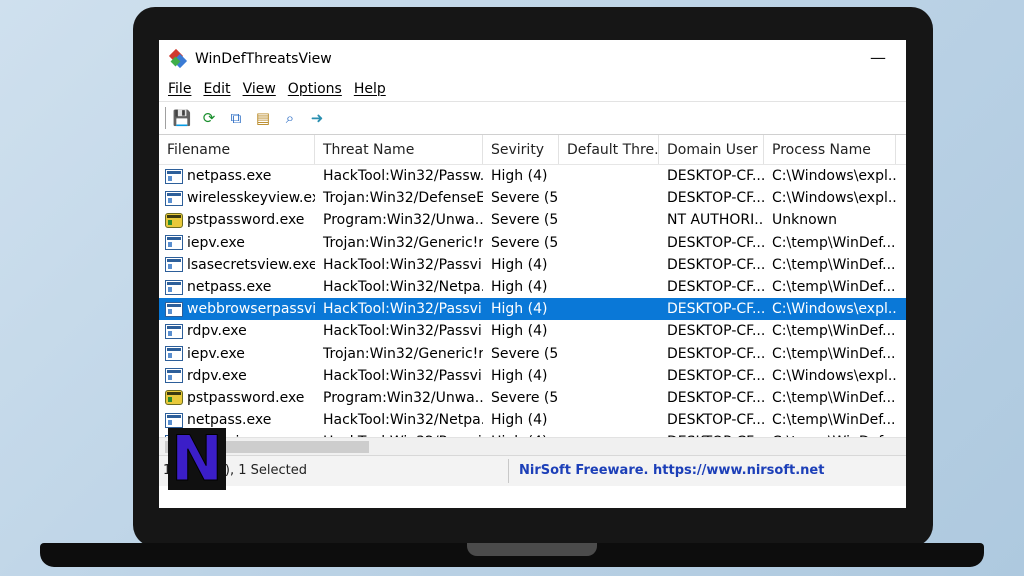 Image resolution: width=1024 pixels, height=576 pixels. What do you see at coordinates (166, 118) in the screenshot?
I see `toolbar-grip` at bounding box center [166, 118].